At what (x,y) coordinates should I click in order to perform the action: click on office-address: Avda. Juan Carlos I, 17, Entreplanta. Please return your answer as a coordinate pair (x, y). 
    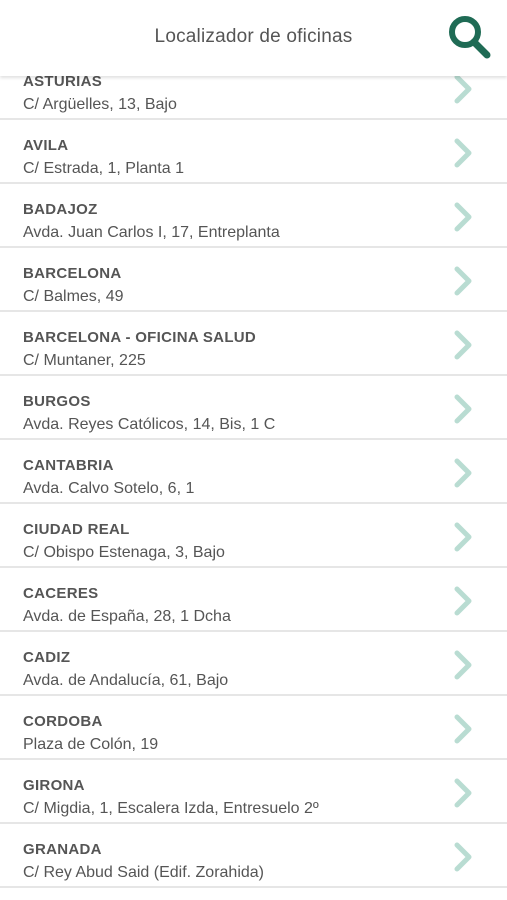
    Looking at the image, I should click on (151, 232).